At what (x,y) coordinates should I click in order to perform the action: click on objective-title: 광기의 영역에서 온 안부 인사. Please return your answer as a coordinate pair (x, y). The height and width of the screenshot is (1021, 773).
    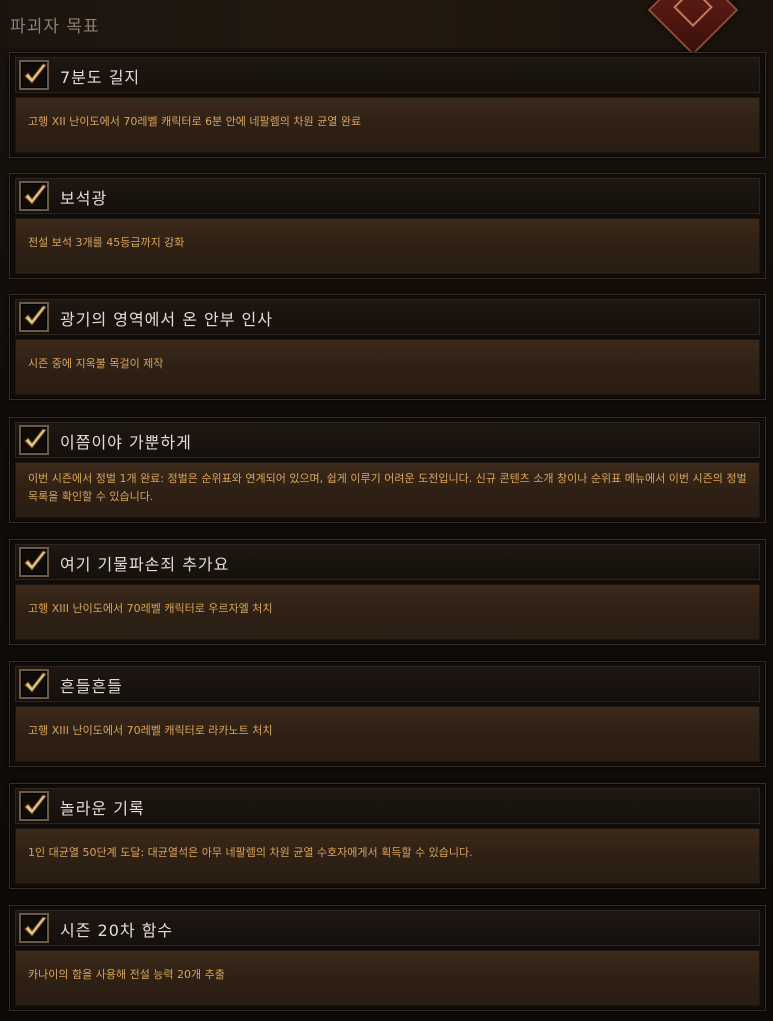
    Looking at the image, I should click on (166, 319).